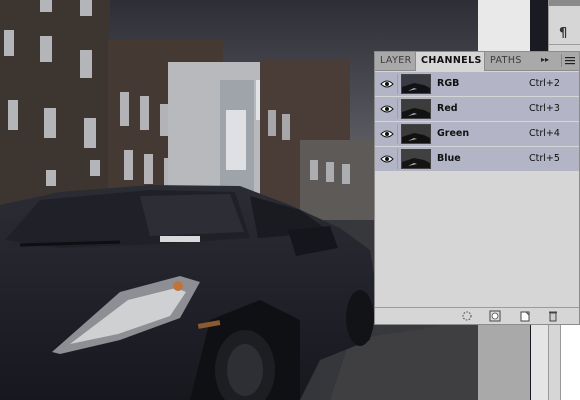 The width and height of the screenshot is (580, 400). What do you see at coordinates (495, 316) in the screenshot?
I see `save-selection-as-channel-icon` at bounding box center [495, 316].